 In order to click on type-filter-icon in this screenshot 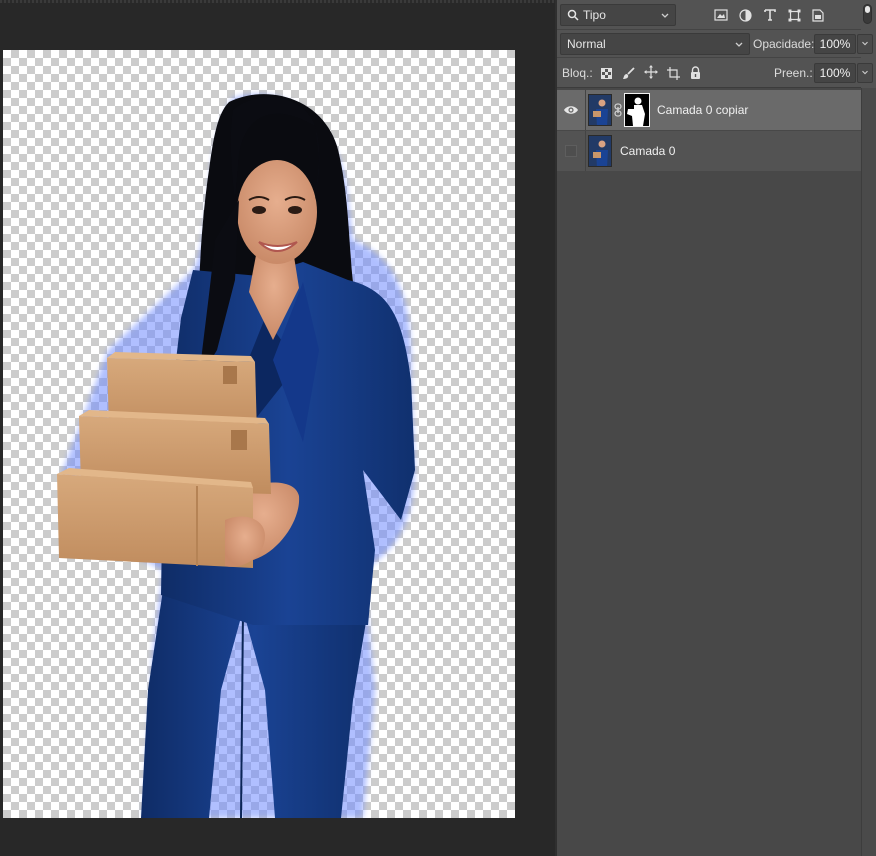, I will do `click(770, 15)`.